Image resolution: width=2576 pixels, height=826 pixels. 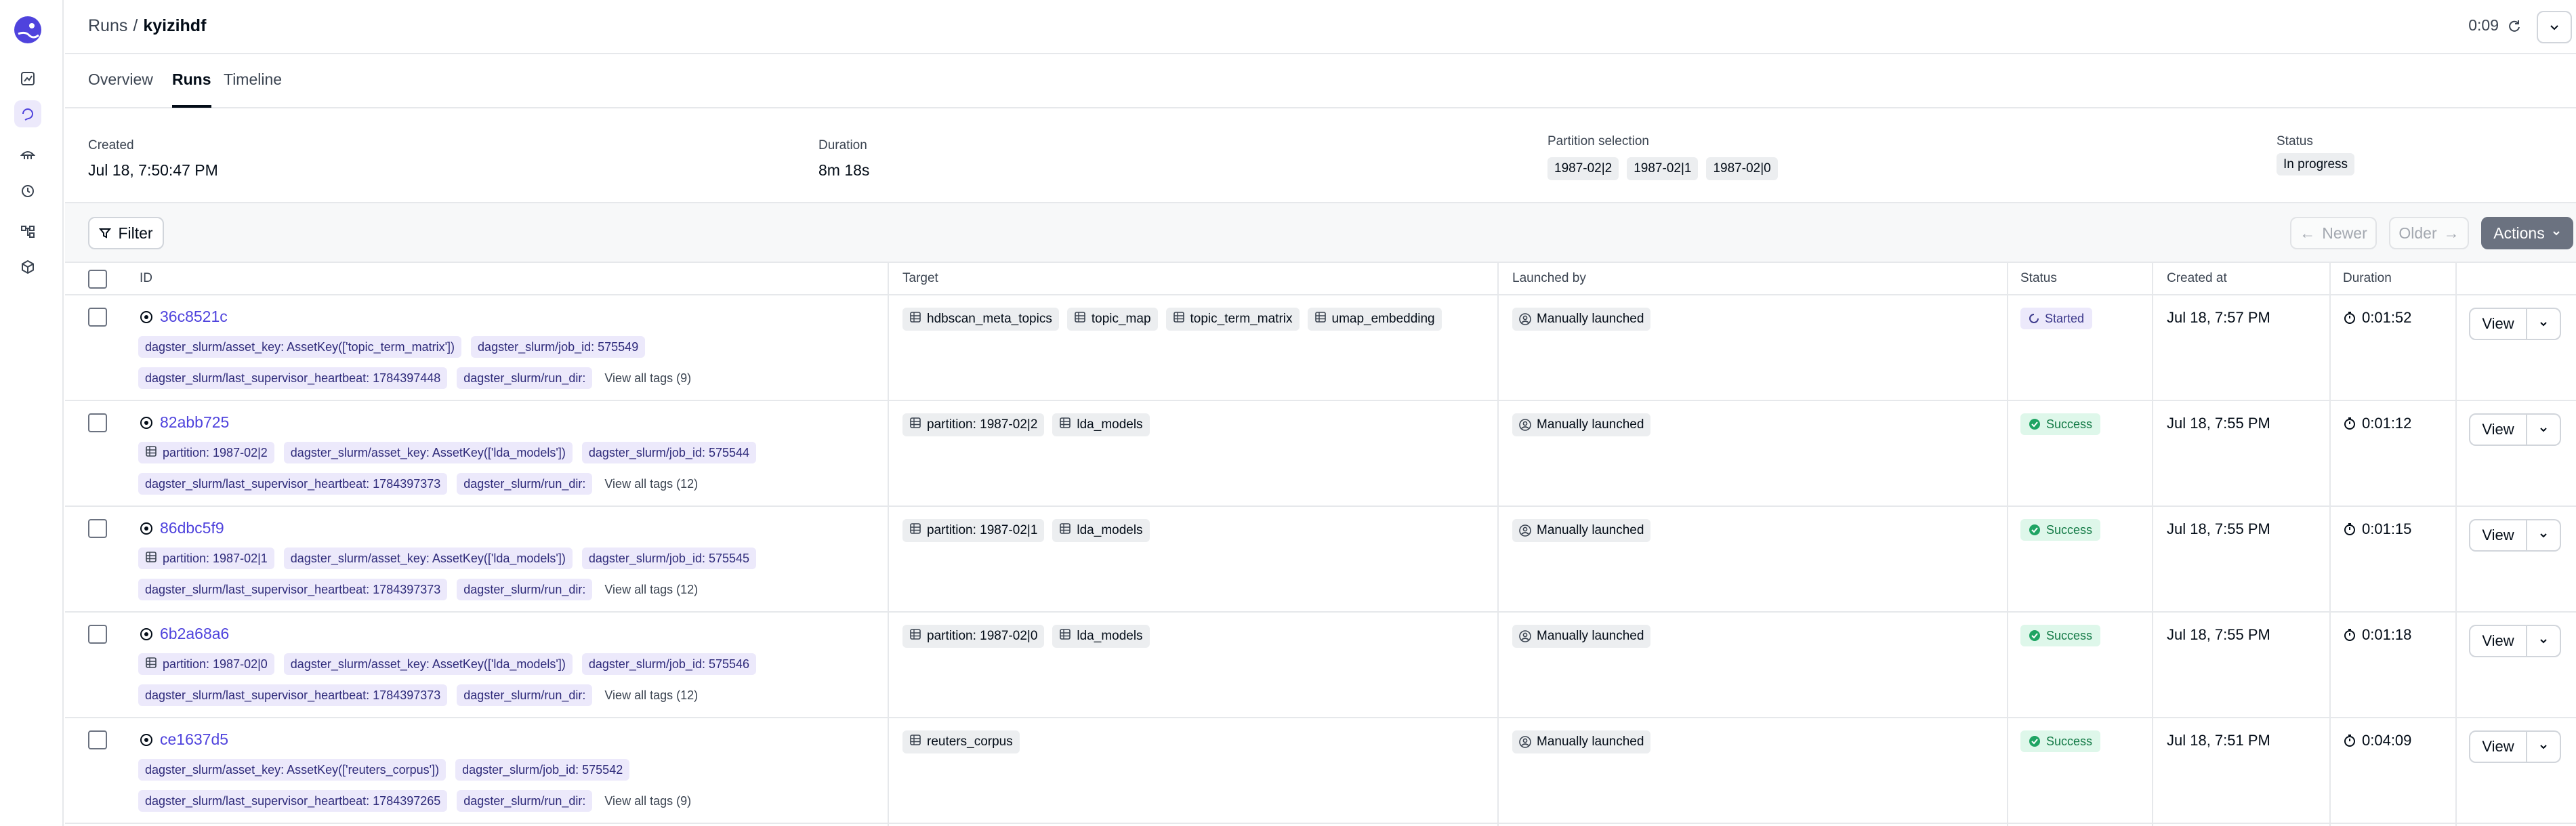 I want to click on assets-icon, so click(x=27, y=154).